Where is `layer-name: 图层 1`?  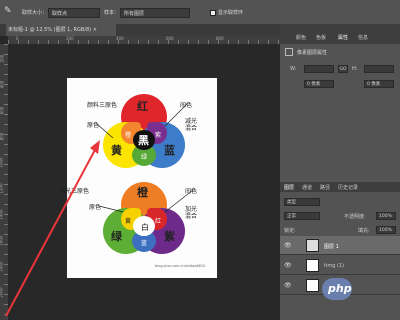 layer-name: 图层 1 is located at coordinates (331, 246).